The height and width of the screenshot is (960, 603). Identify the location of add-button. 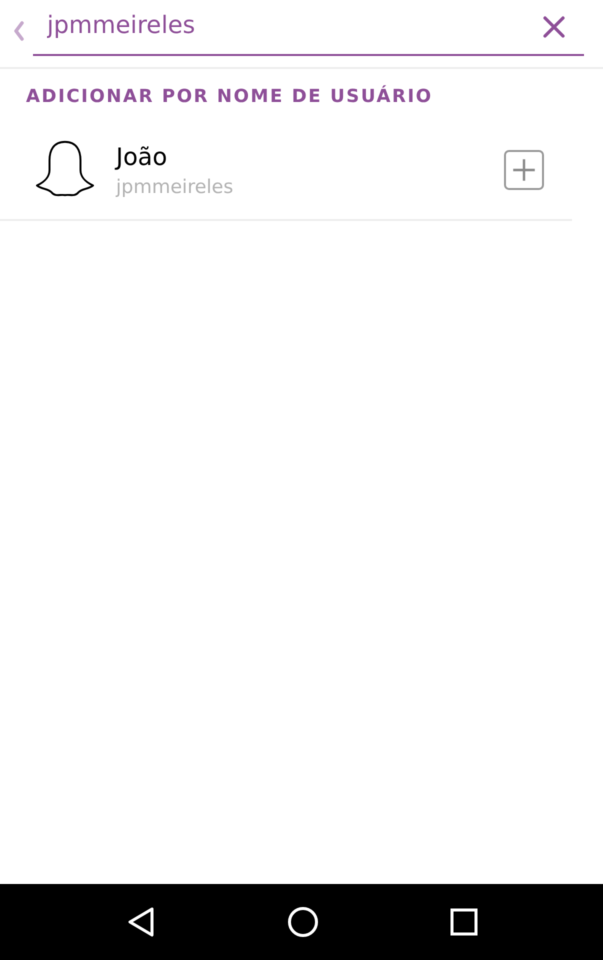
(524, 170).